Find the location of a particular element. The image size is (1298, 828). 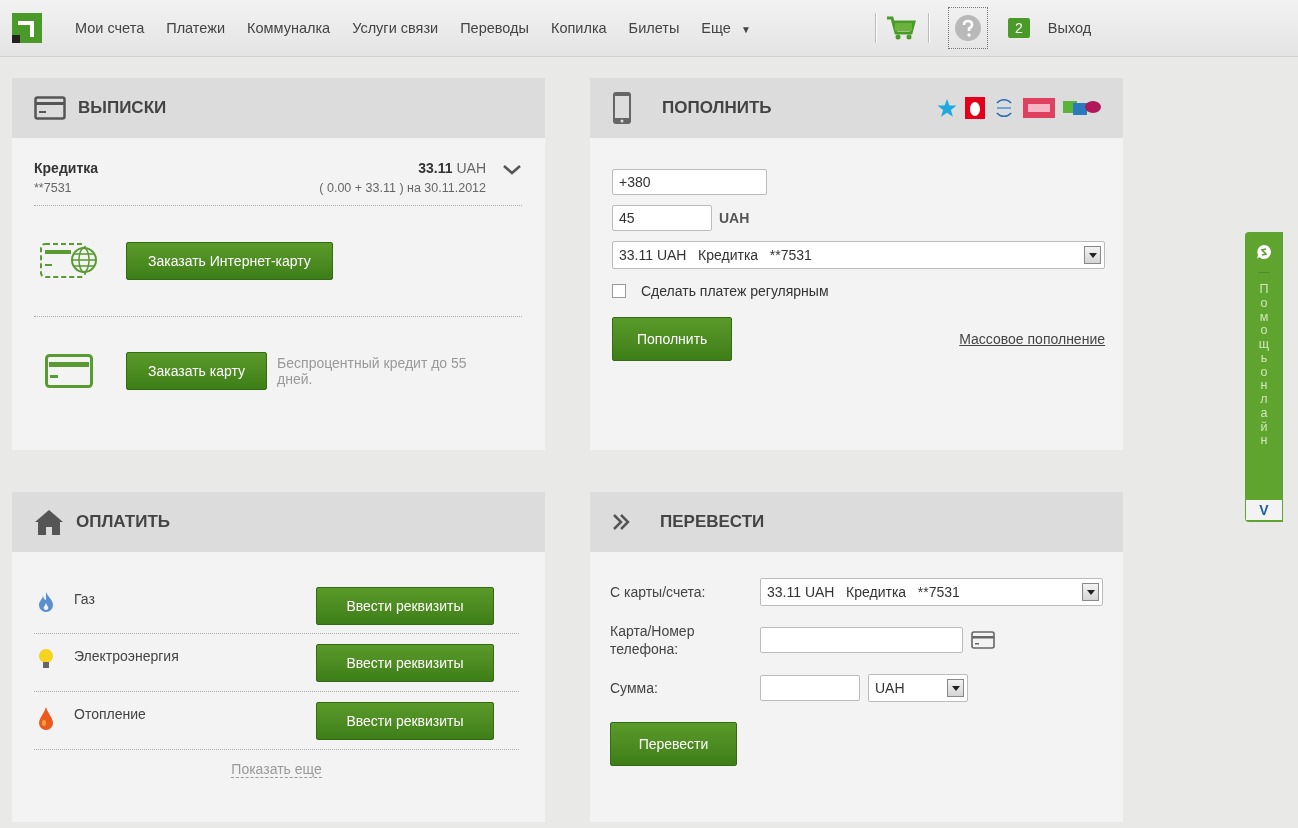

nav-link: Коммуналка is located at coordinates (289, 28).